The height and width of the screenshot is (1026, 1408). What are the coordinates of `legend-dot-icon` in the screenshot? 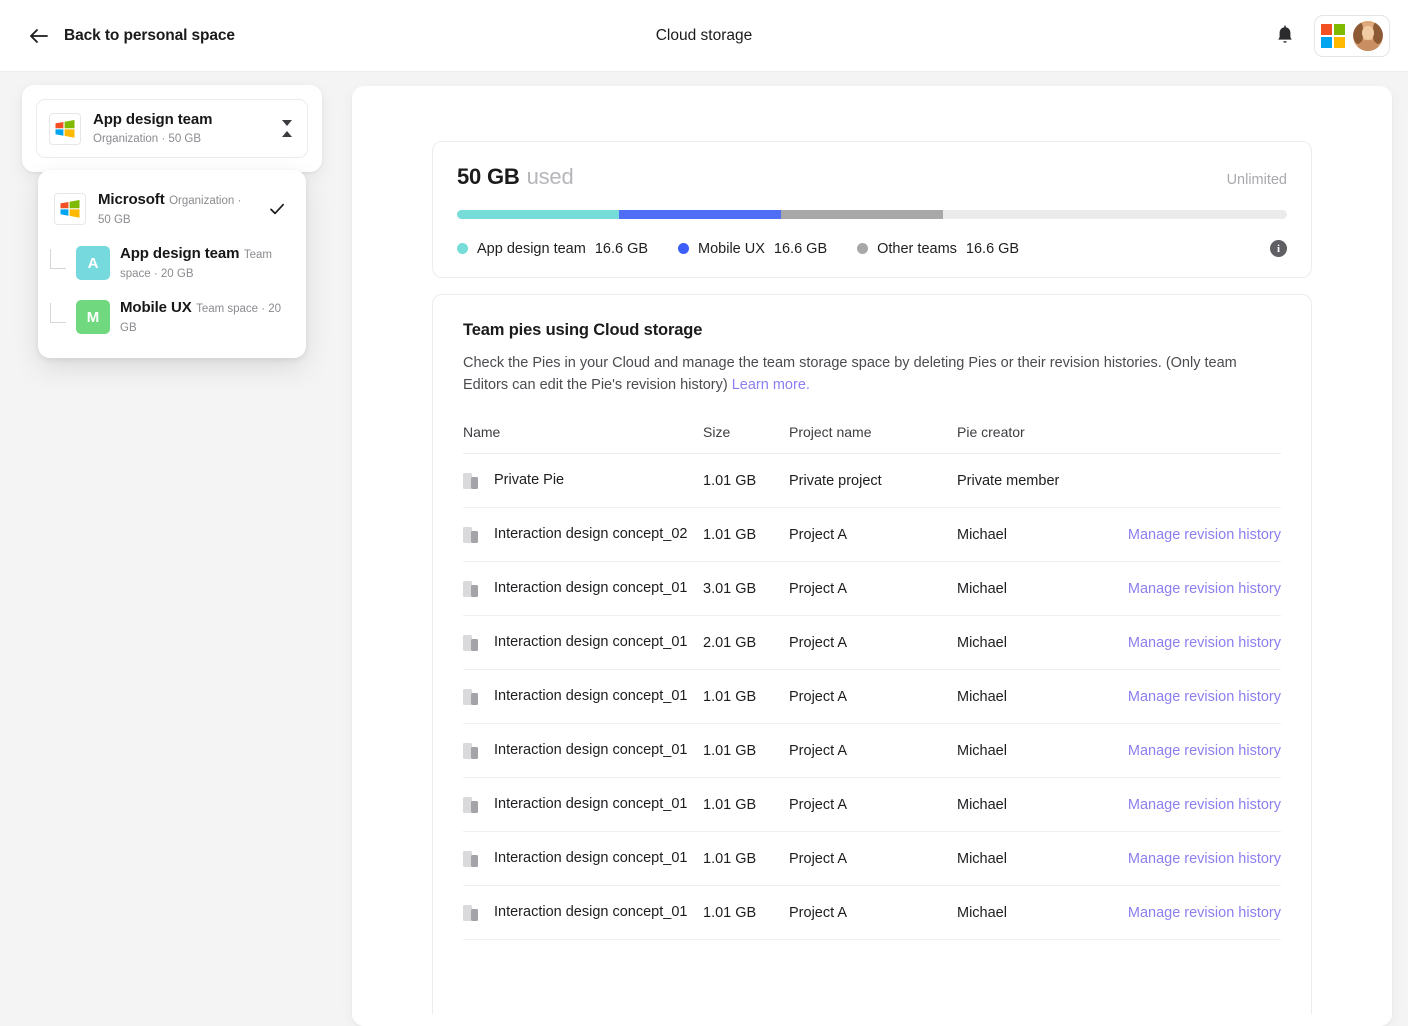 It's located at (863, 248).